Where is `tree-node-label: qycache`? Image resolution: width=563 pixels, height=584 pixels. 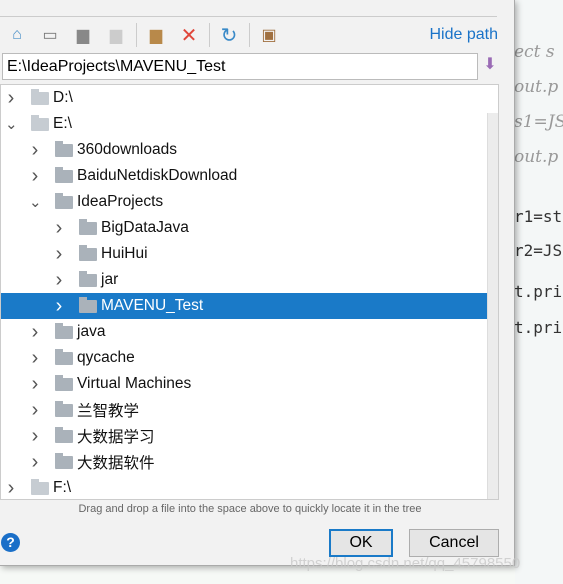
tree-node-label: qycache is located at coordinates (106, 357).